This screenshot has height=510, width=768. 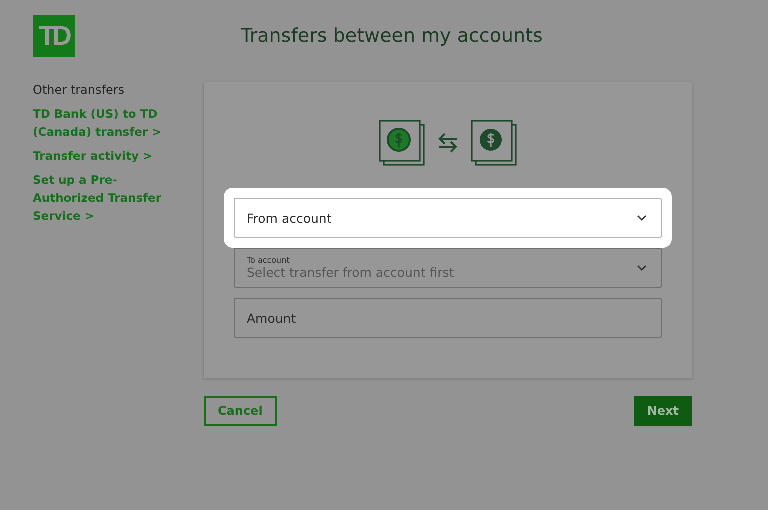 I want to click on sidebar-link: Transfer activity >, so click(x=103, y=156).